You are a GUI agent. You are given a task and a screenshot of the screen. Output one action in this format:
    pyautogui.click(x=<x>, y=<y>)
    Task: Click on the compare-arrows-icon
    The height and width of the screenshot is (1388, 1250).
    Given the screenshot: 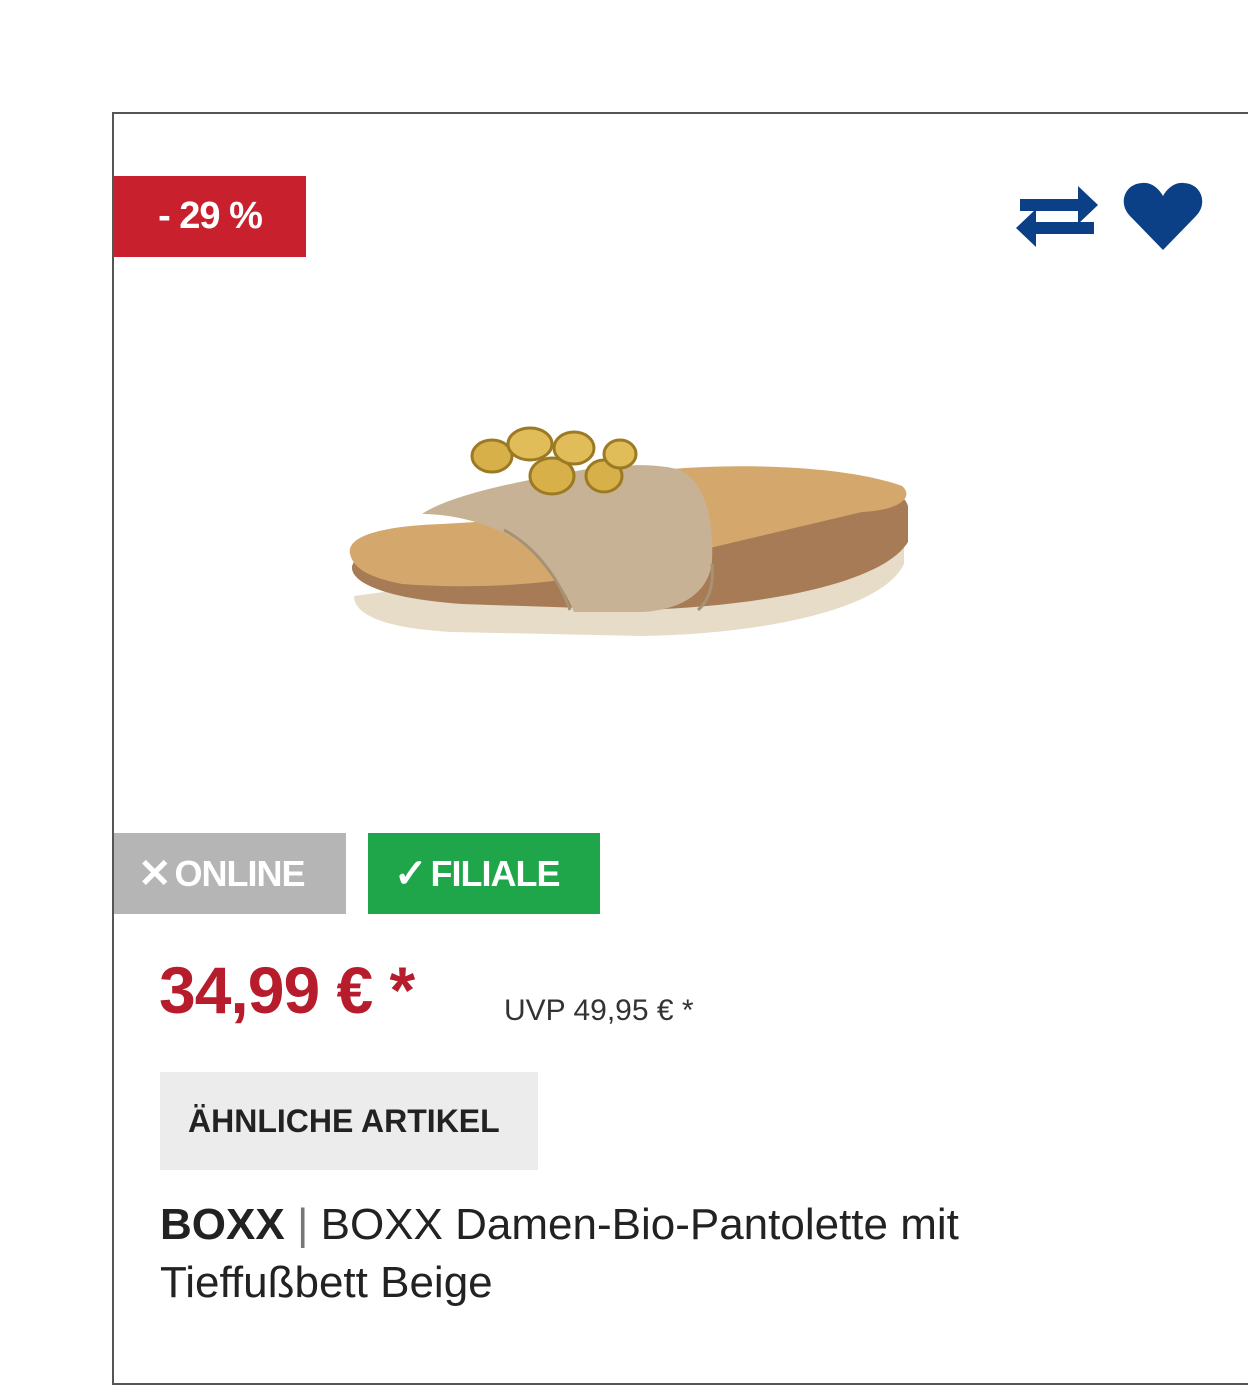 What is the action you would take?
    pyautogui.click(x=1057, y=215)
    